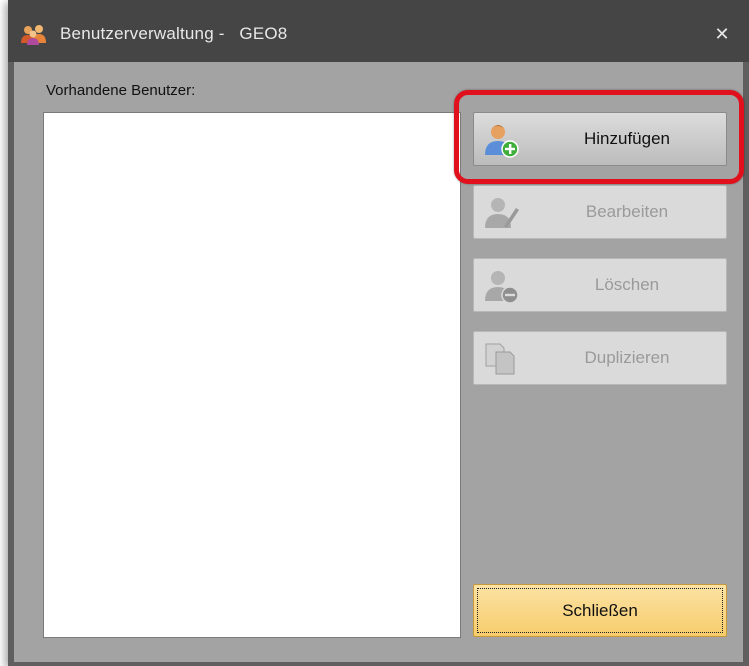 This screenshot has width=749, height=666. What do you see at coordinates (722, 34) in the screenshot?
I see `close-icon: ✕` at bounding box center [722, 34].